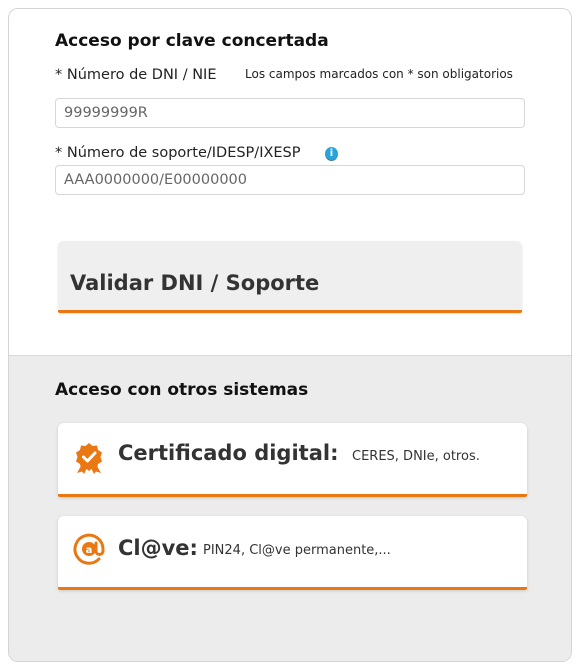  Describe the element at coordinates (192, 41) in the screenshot. I see `section-title: Acceso por clave concertada` at that location.